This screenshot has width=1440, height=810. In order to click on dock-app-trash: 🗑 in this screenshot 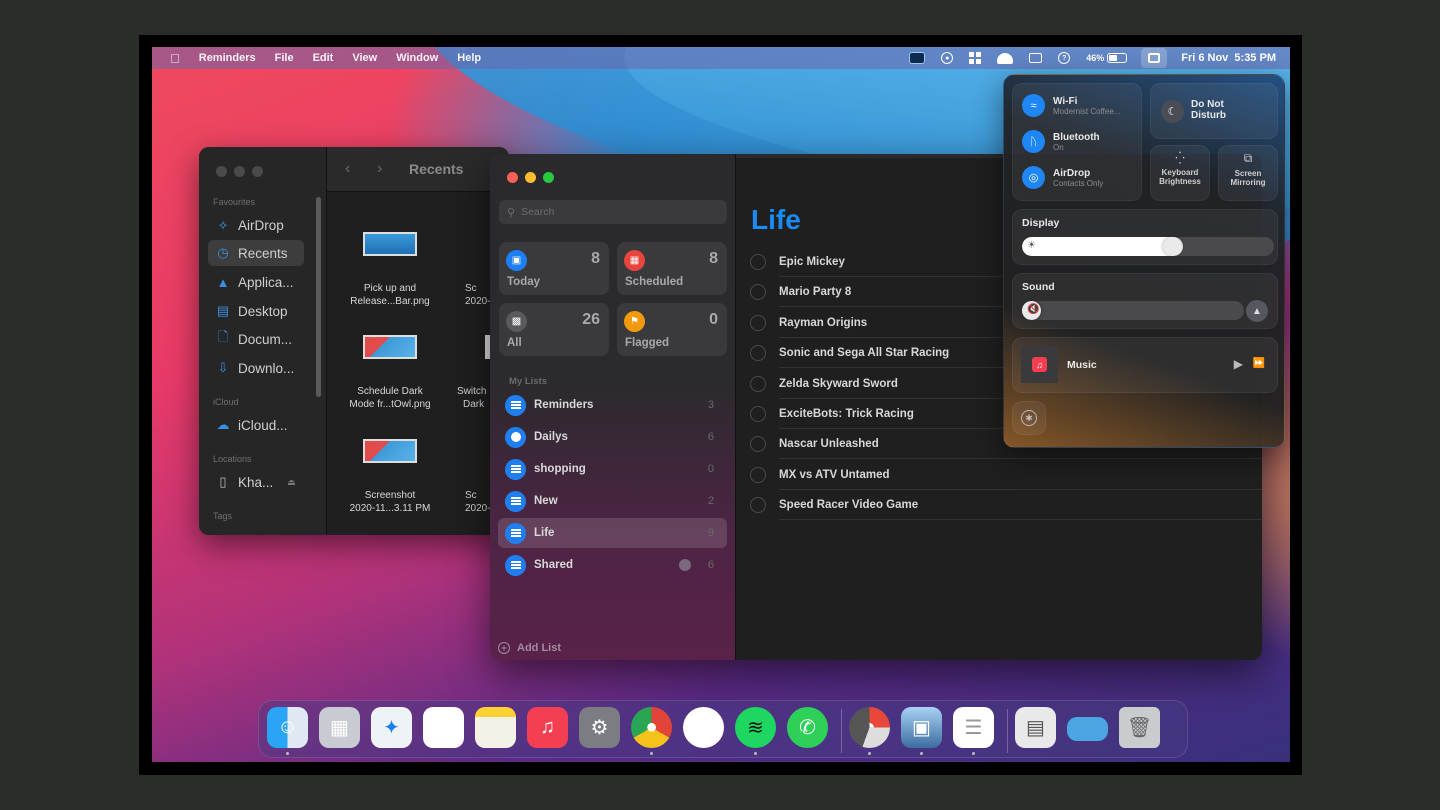, I will do `click(1139, 727)`.